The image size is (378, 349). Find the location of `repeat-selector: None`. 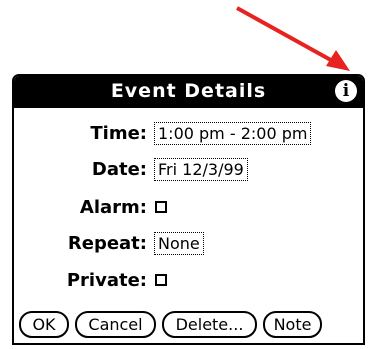

repeat-selector: None is located at coordinates (179, 243).